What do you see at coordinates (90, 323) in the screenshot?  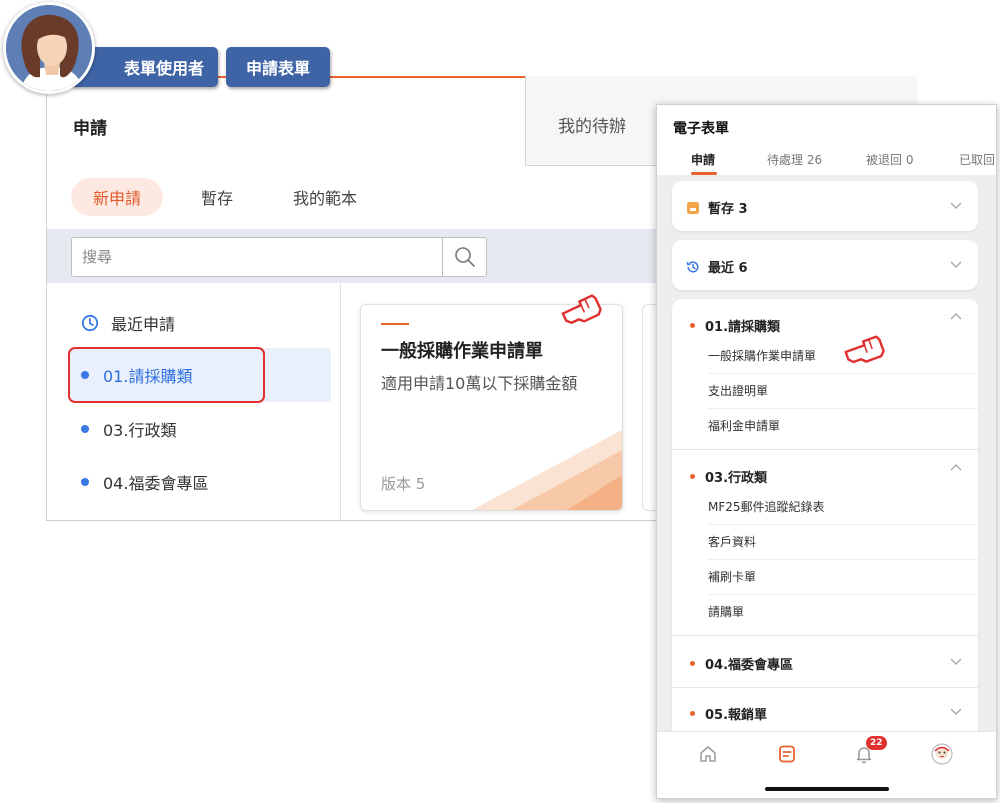 I see `clock-icon` at bounding box center [90, 323].